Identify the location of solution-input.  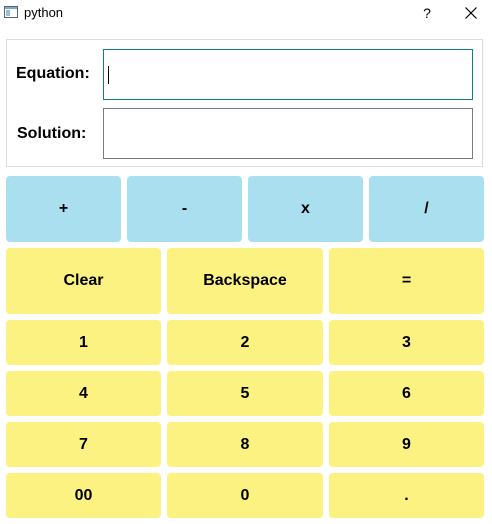
(288, 133).